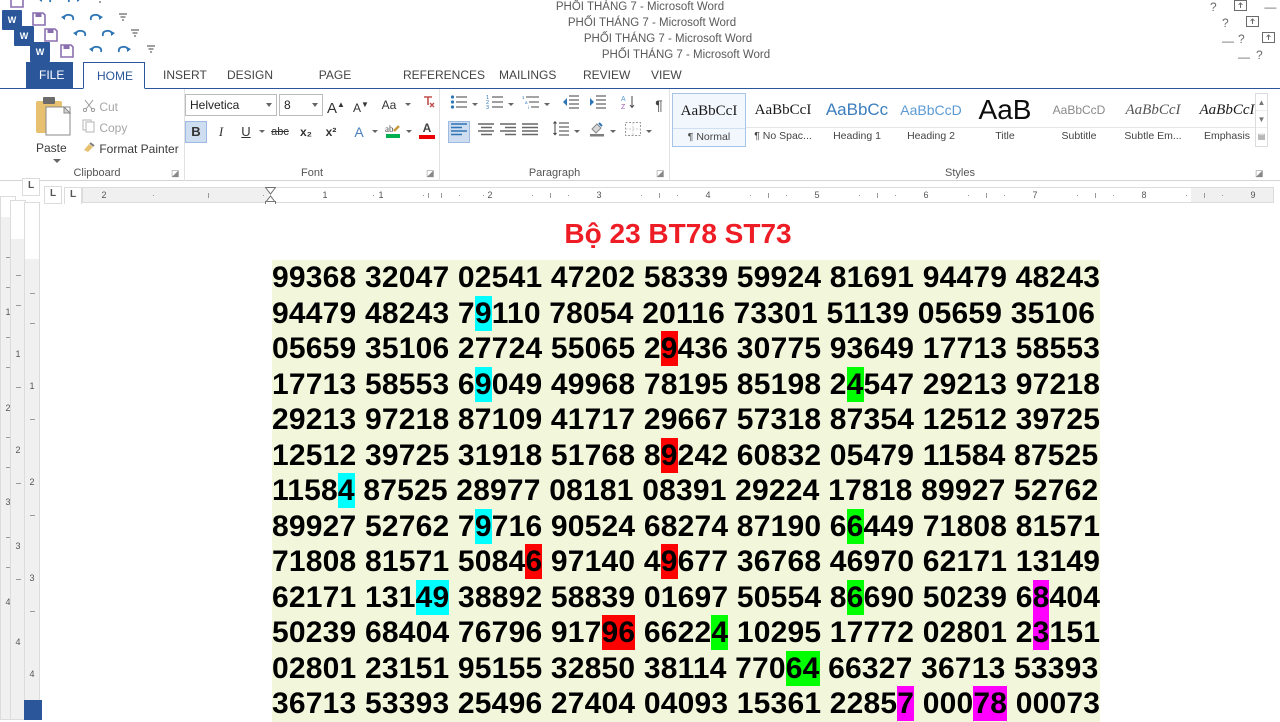 The width and height of the screenshot is (1280, 722). I want to click on font-name-box: Helvetica, so click(231, 105).